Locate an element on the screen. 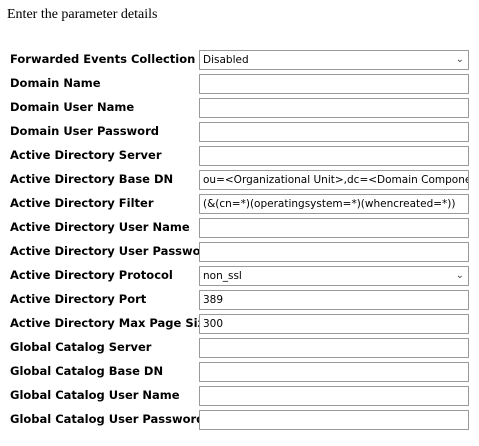  forwarded-events-collection-select: Disabled ⌄ is located at coordinates (334, 60).